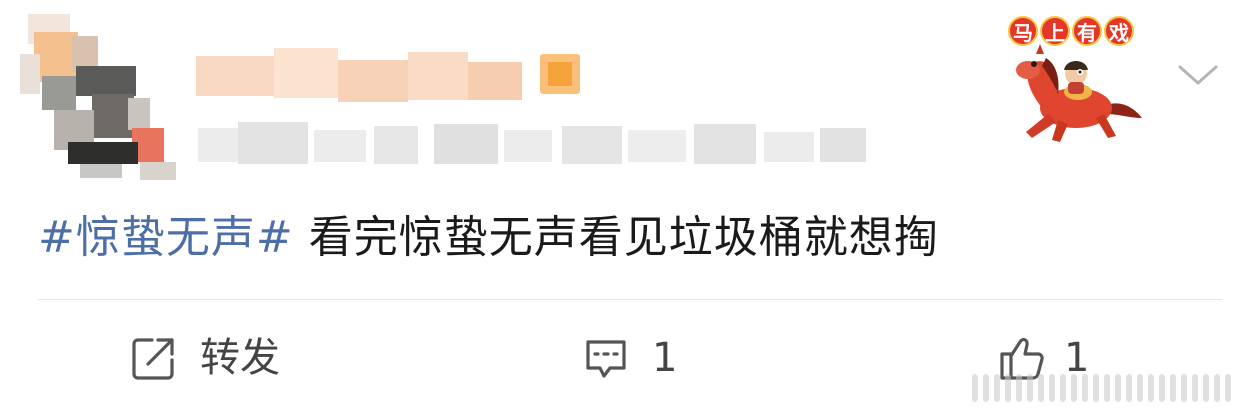 This screenshot has width=1260, height=416. I want to click on watermark, so click(1107, 388).